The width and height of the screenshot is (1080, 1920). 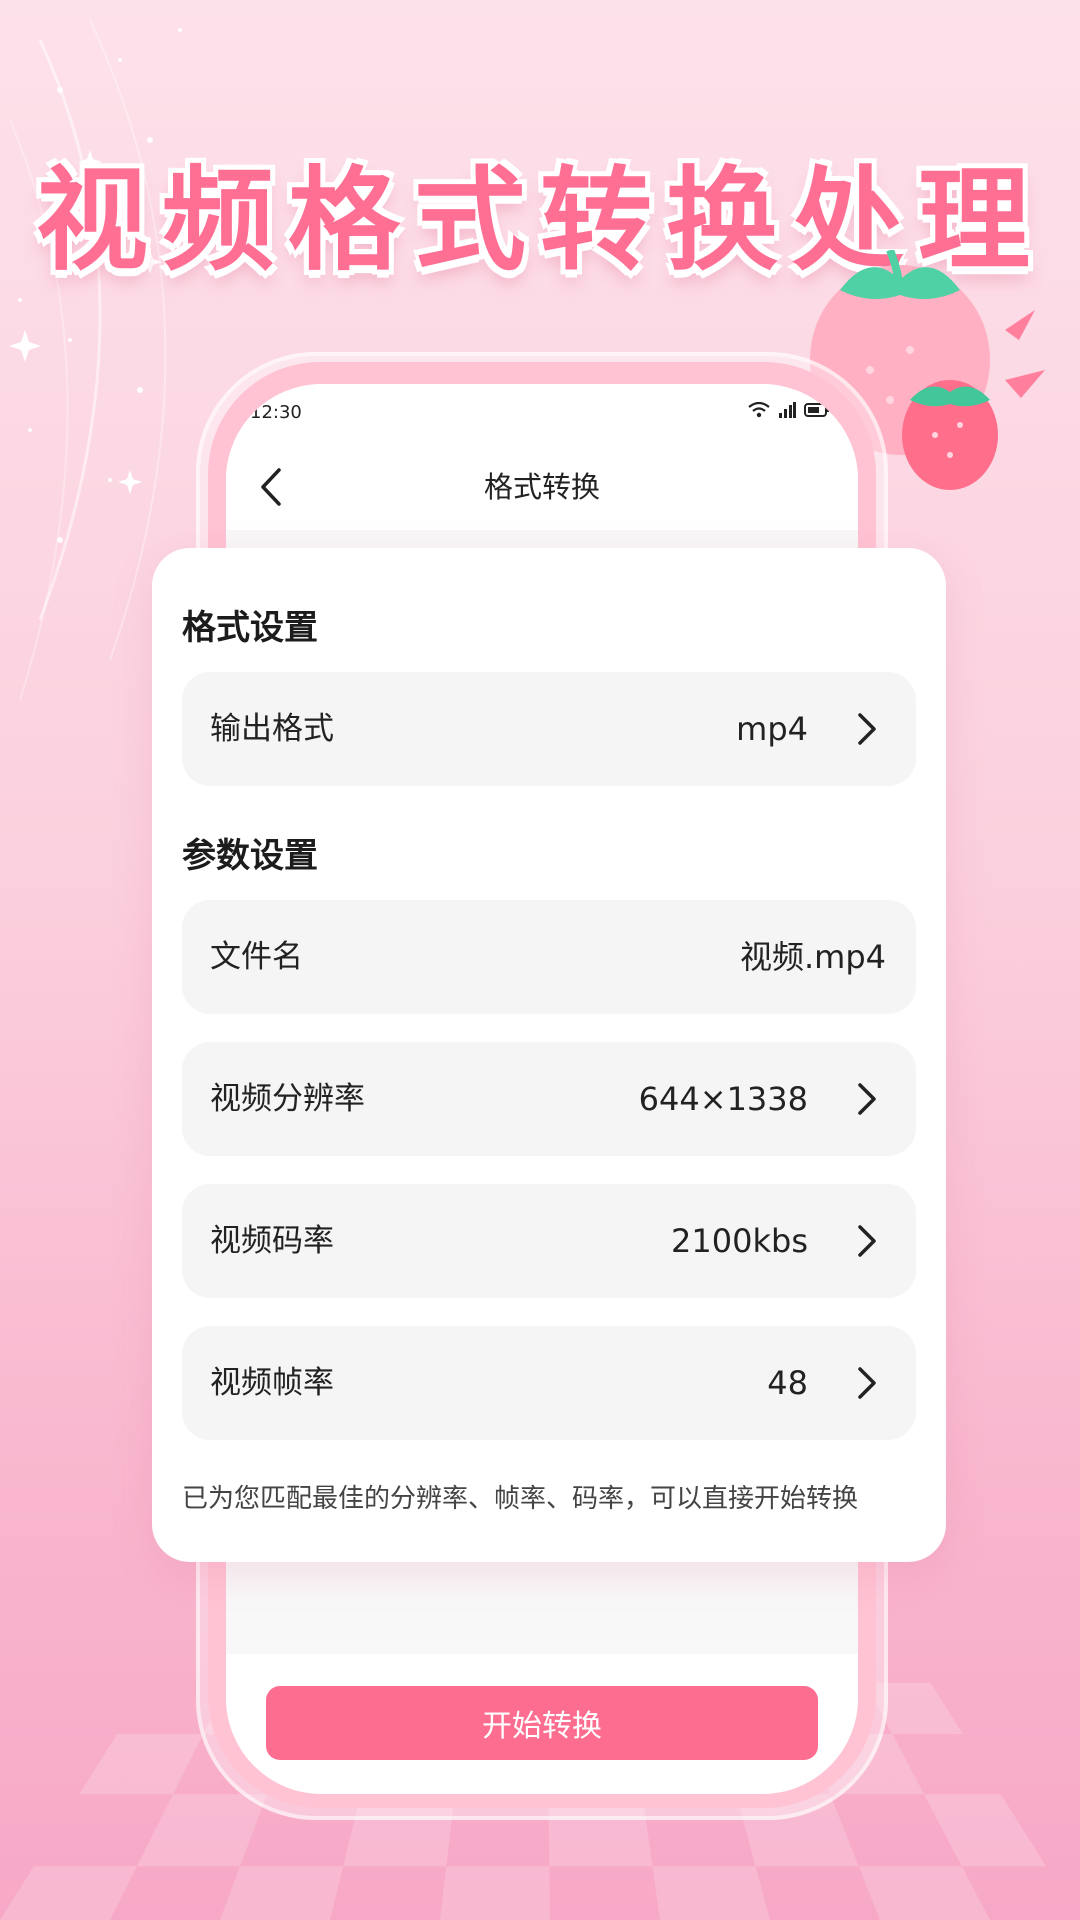 I want to click on output-format-row: 输出格式 mp4, so click(x=549, y=729).